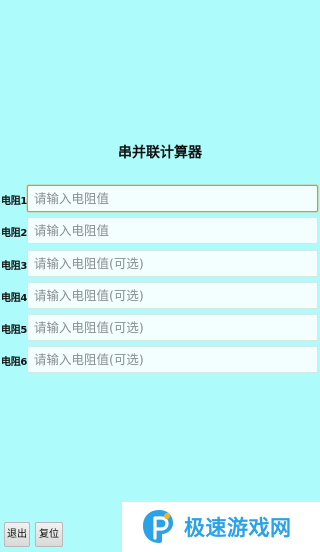 The width and height of the screenshot is (320, 552). What do you see at coordinates (172, 327) in the screenshot?
I see `resistor-5-input` at bounding box center [172, 327].